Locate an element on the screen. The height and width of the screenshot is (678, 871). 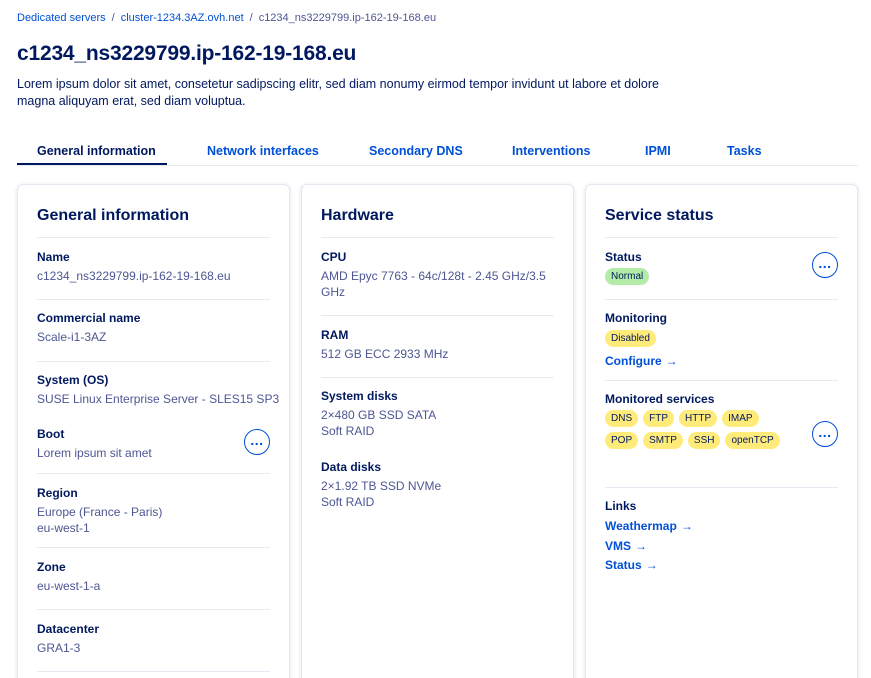
configure-link-label: Configure is located at coordinates (633, 361).